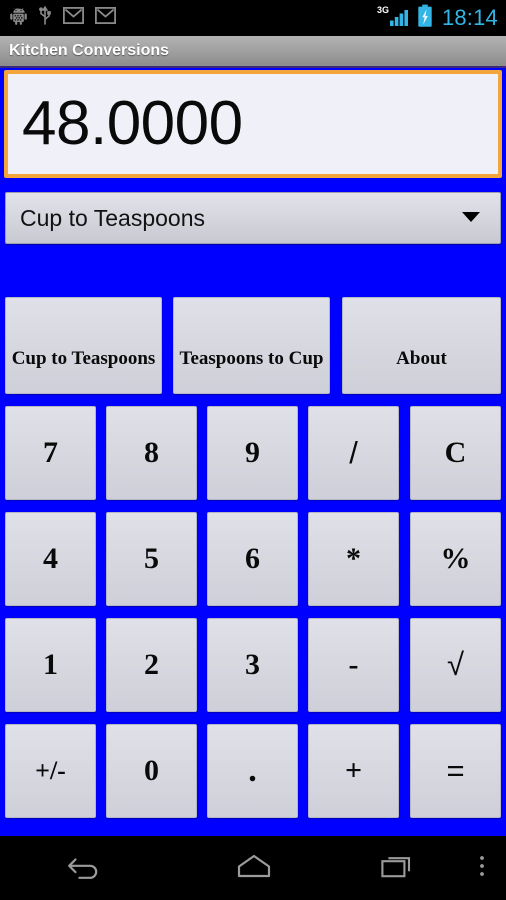 Image resolution: width=506 pixels, height=900 pixels. I want to click on key-4: 4, so click(50, 559).